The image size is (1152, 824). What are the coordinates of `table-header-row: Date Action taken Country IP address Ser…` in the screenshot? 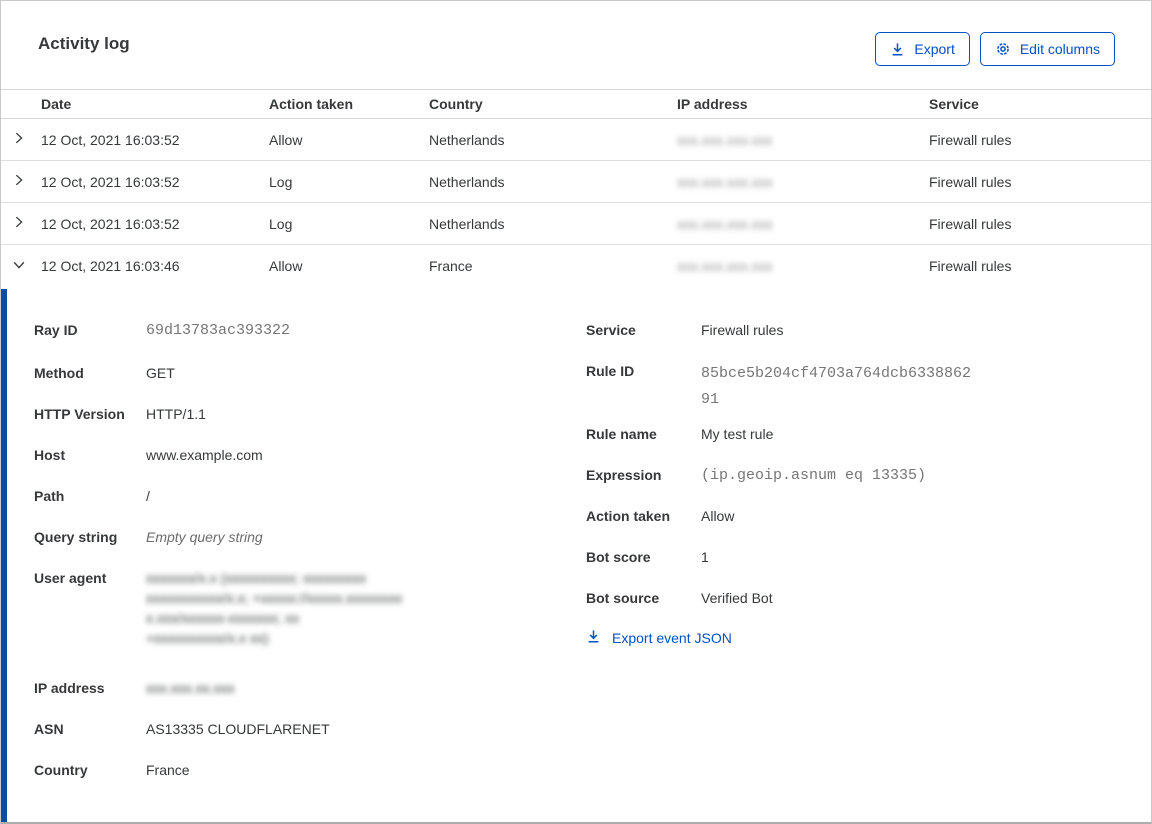 It's located at (576, 104).